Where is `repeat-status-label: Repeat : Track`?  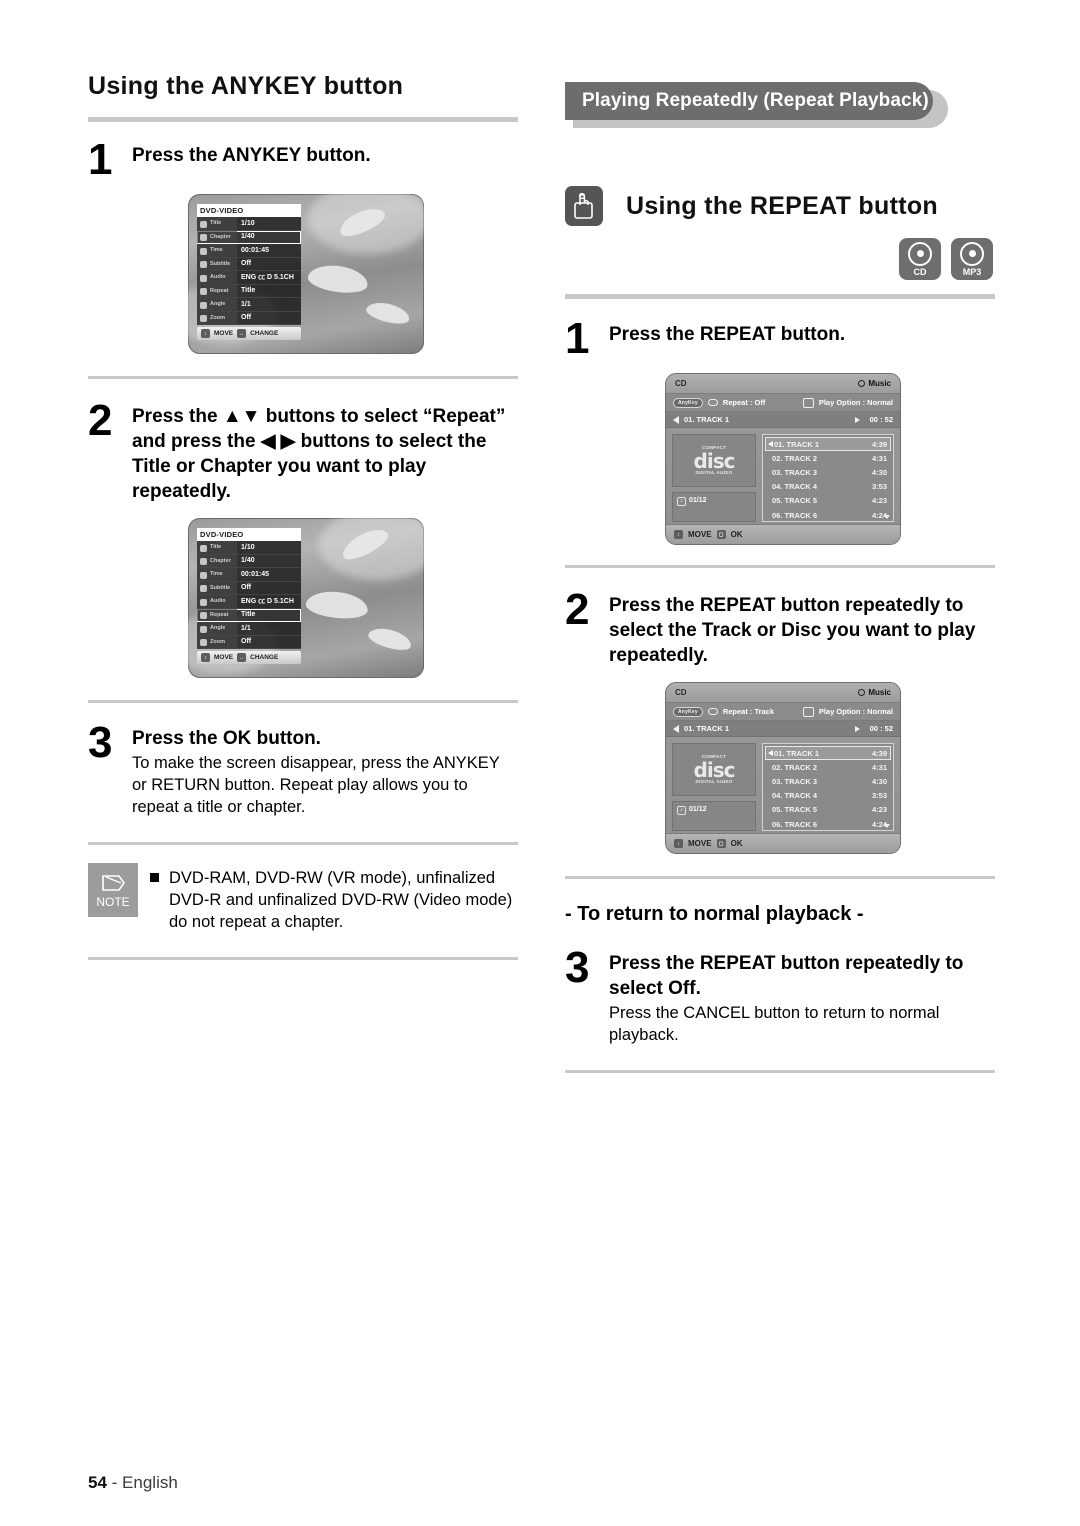
repeat-status-label: Repeat : Track is located at coordinates (748, 711).